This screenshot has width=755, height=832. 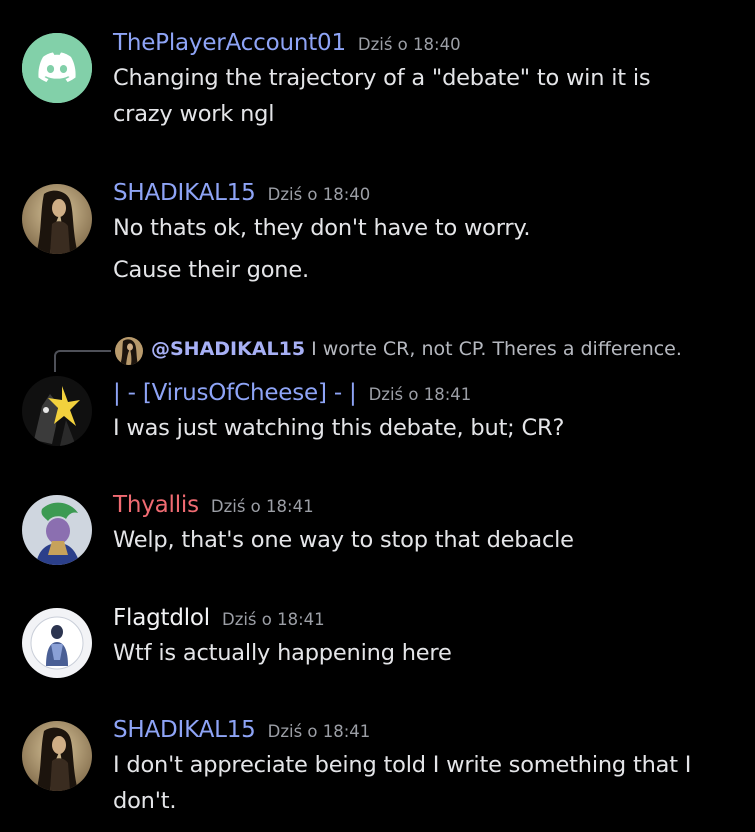 I want to click on message-line: crazy work ngl, so click(x=194, y=114).